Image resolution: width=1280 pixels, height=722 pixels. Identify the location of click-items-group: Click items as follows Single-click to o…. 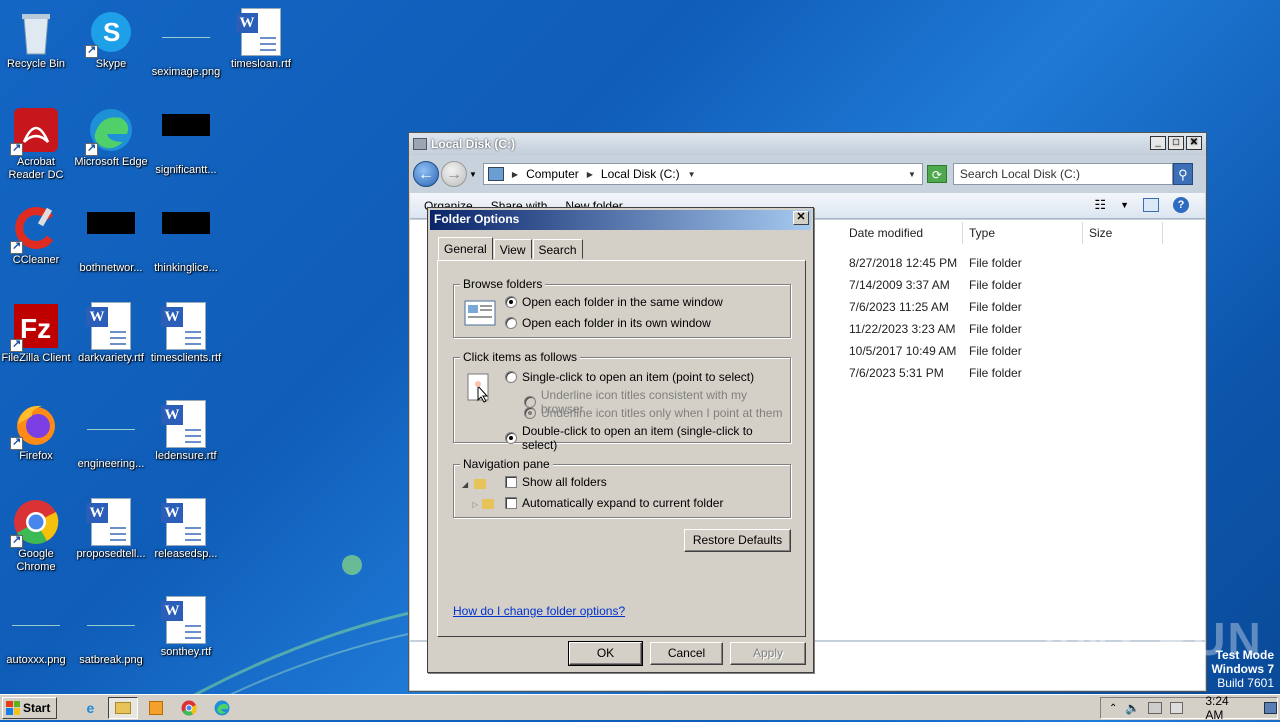
(622, 401).